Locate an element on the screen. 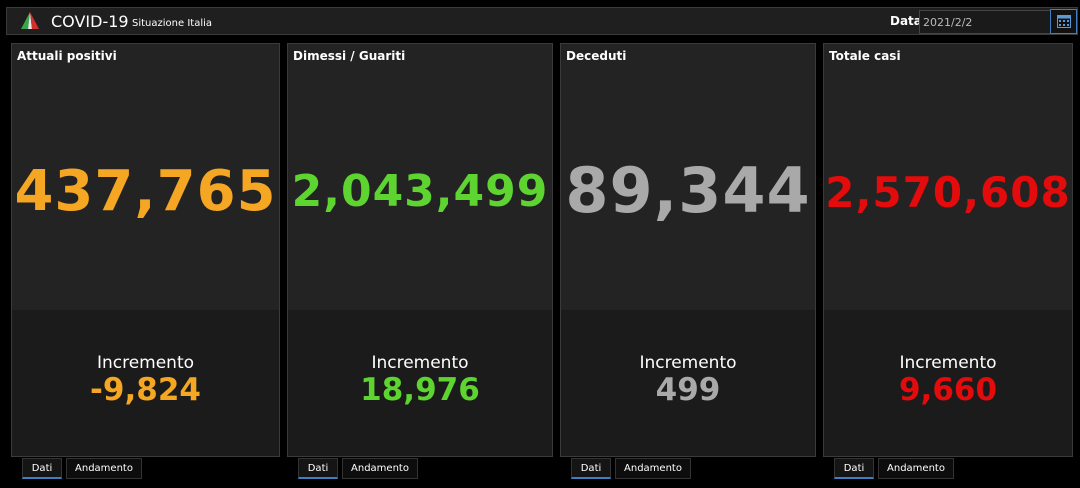 Image resolution: width=1080 pixels, height=488 pixels. increment-value: 499 is located at coordinates (688, 390).